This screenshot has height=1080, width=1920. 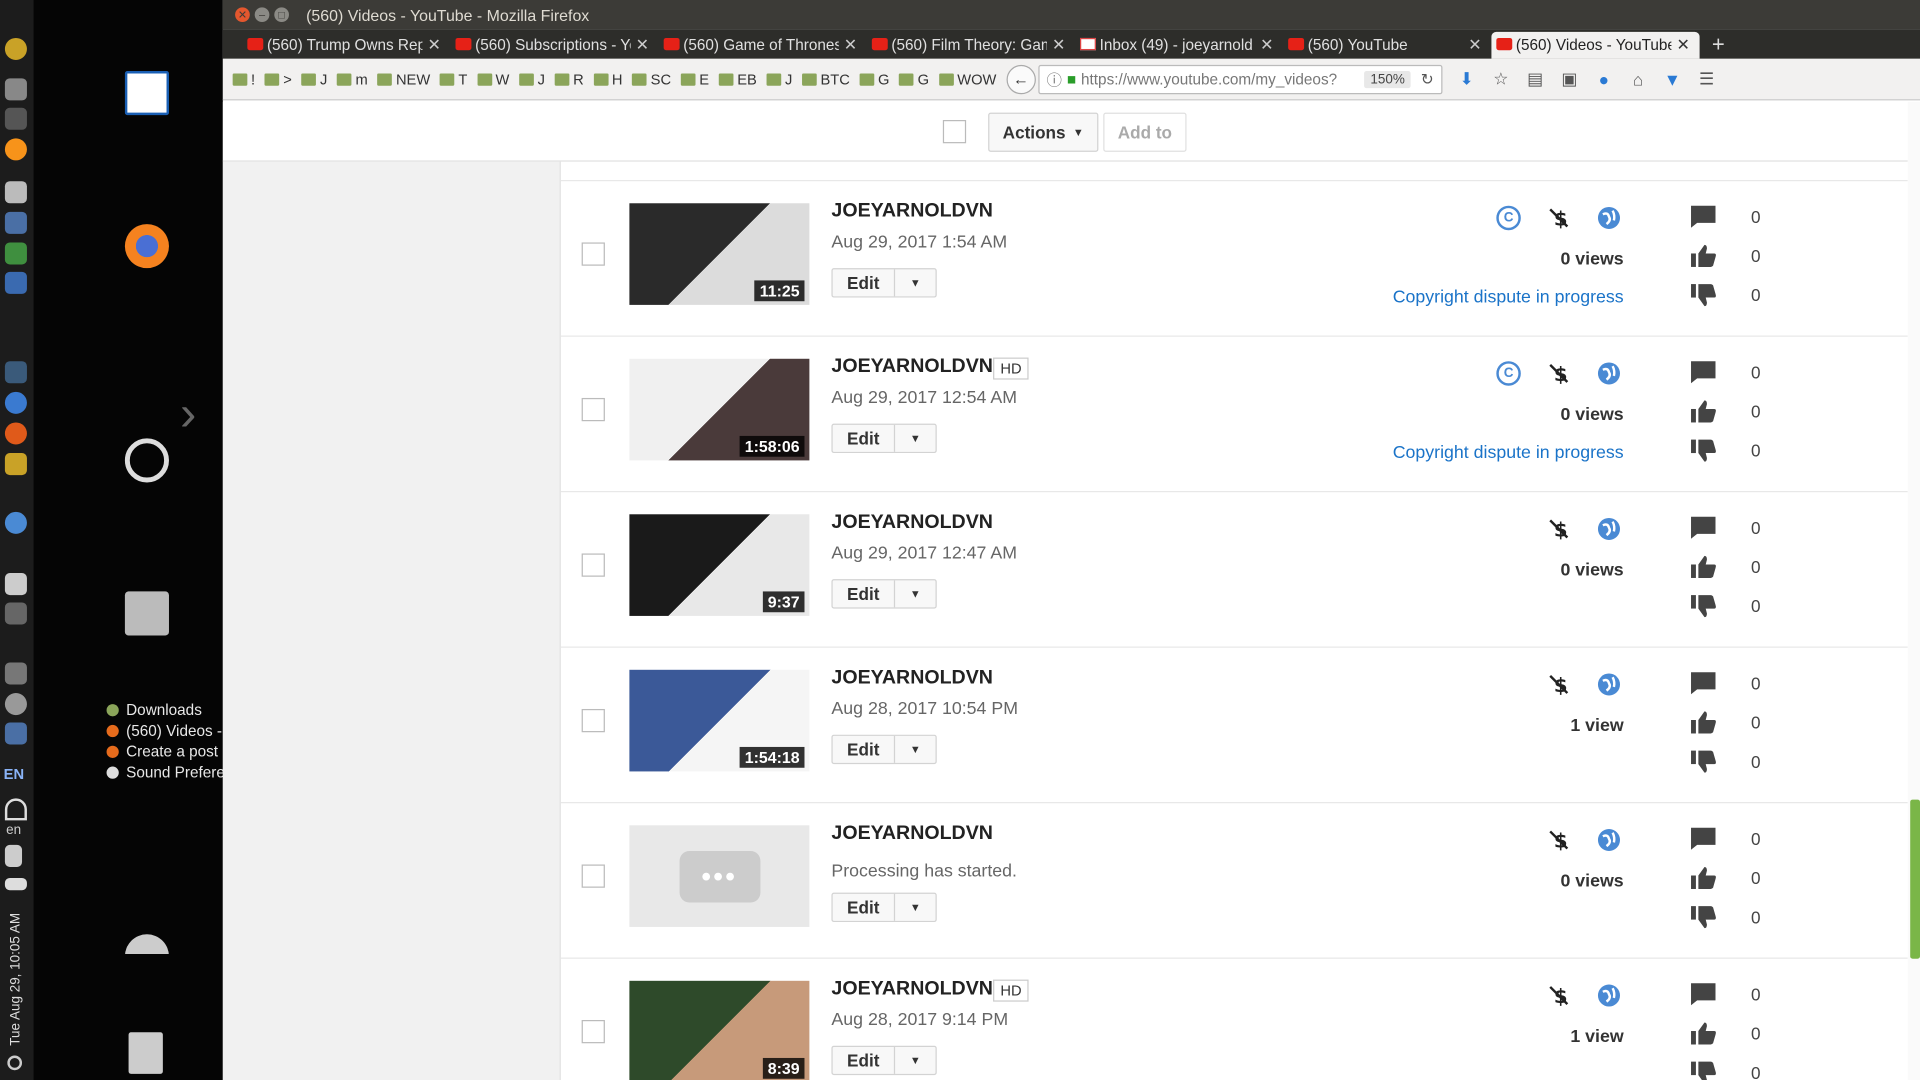 I want to click on bookmark-item: m, so click(x=352, y=79).